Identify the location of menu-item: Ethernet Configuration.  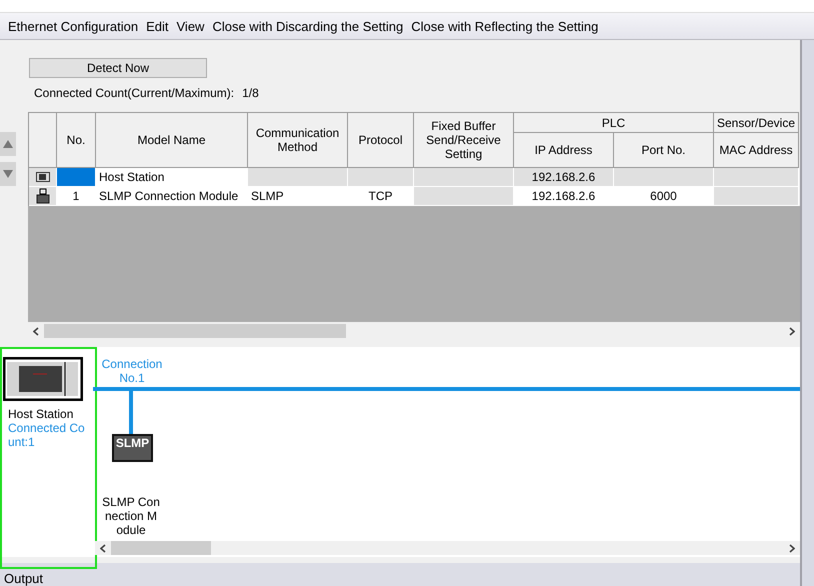
(77, 26).